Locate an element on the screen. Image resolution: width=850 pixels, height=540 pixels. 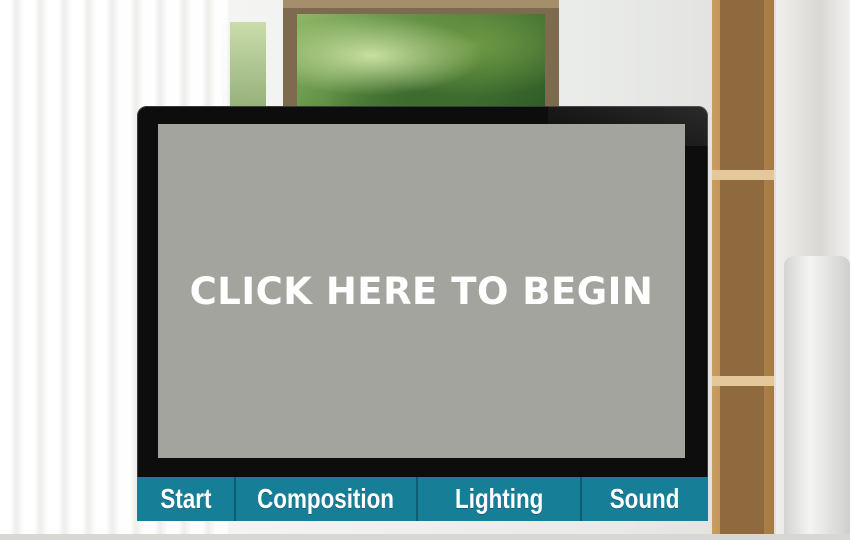
nav-lighting-button: Lighting is located at coordinates (500, 499).